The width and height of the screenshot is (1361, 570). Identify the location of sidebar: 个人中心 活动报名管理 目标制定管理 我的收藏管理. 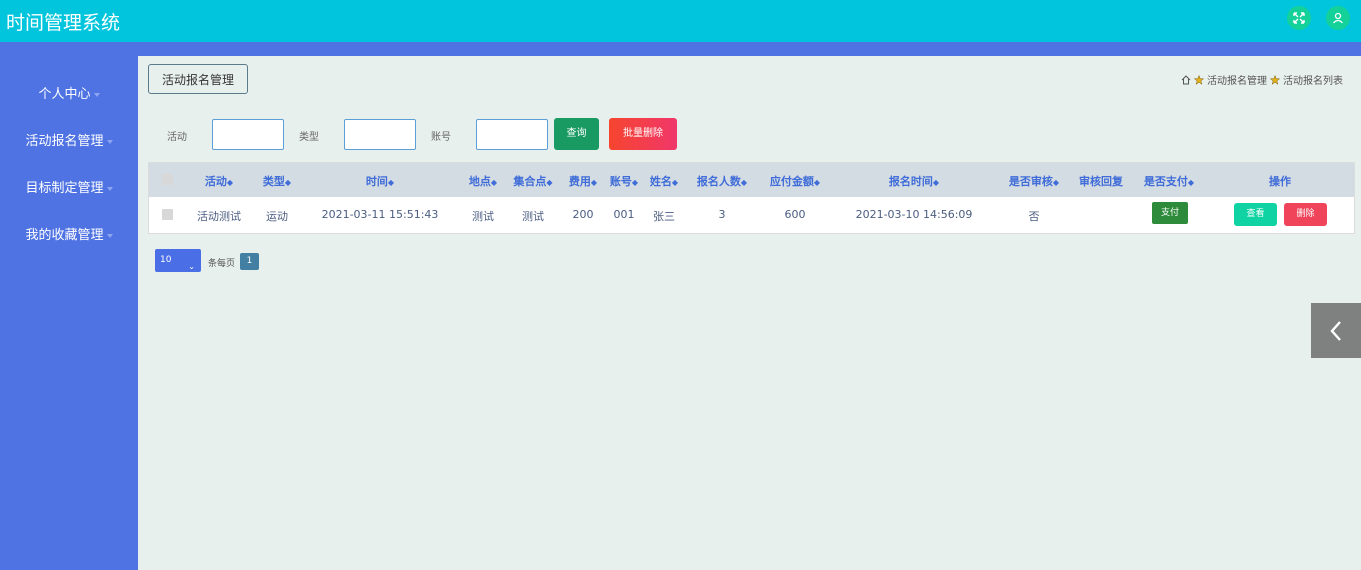
(69, 313).